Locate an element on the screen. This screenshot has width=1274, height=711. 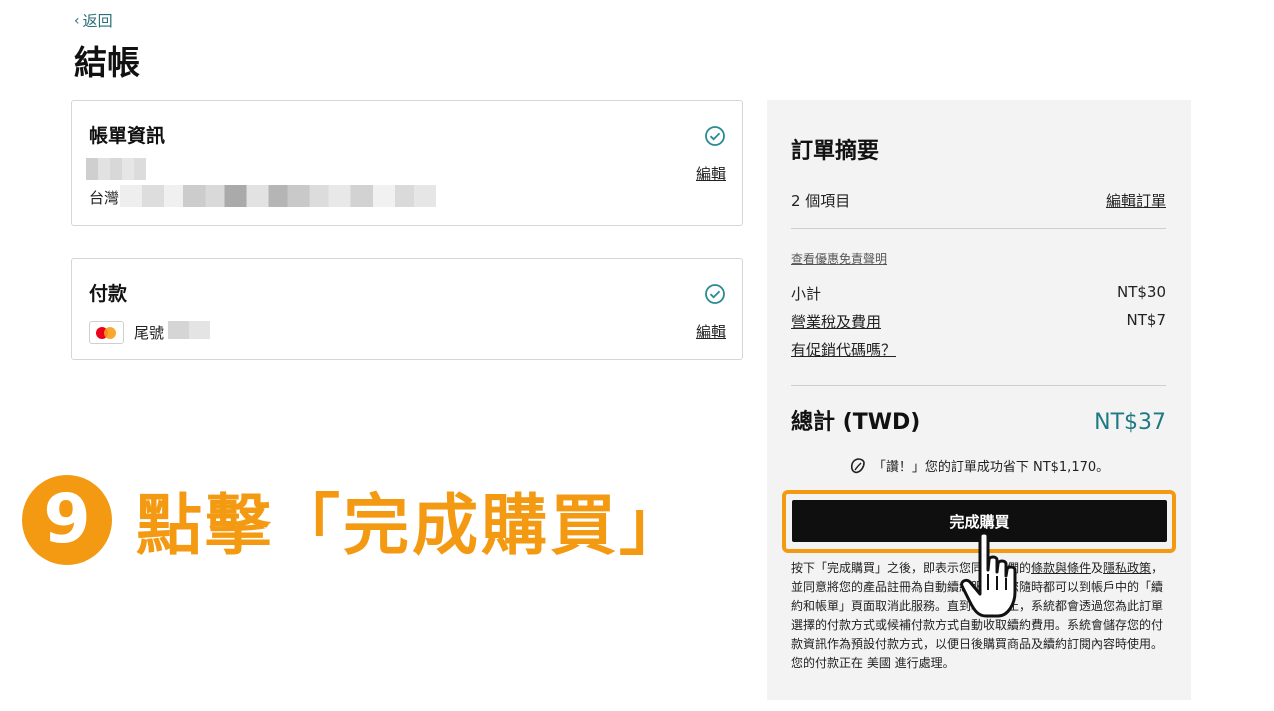
redacted-address is located at coordinates (278, 196).